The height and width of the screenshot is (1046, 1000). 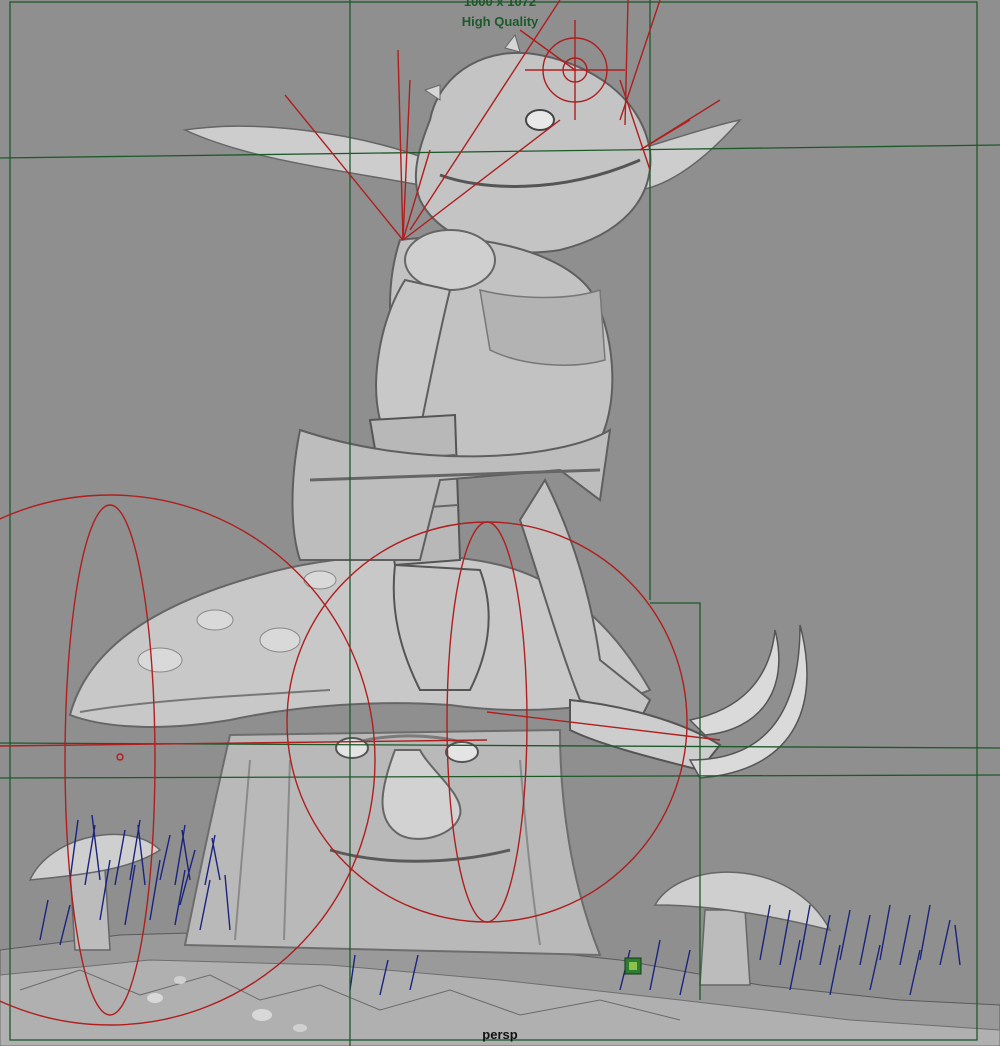 I want to click on quality-mode-label: High Quality, so click(x=500, y=21).